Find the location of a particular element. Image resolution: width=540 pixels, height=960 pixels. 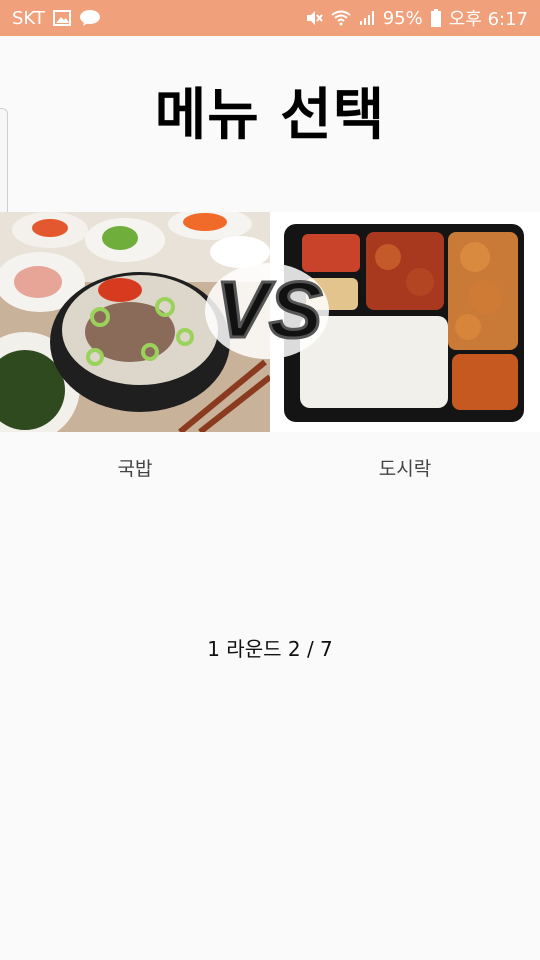

clock: 오후 6:17 is located at coordinates (488, 19).